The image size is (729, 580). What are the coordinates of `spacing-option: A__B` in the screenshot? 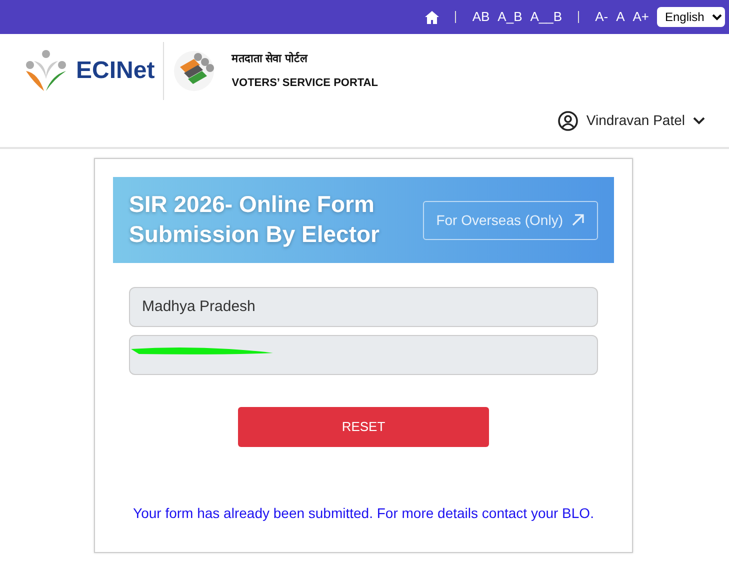 It's located at (546, 17).